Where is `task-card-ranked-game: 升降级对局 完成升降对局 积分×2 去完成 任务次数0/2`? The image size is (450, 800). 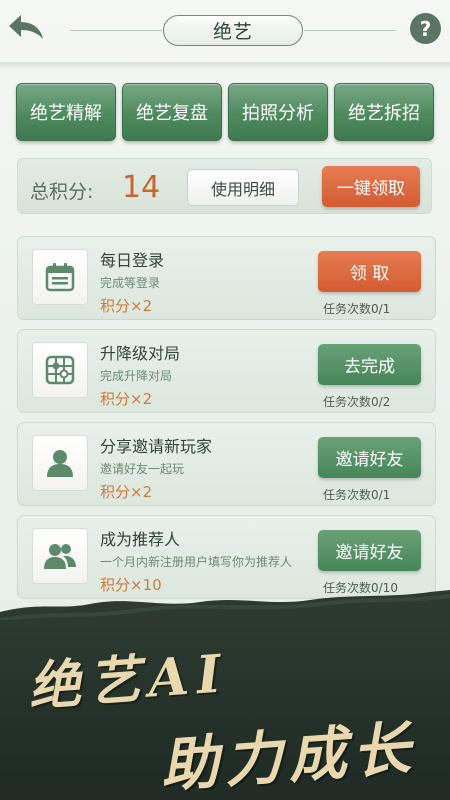 task-card-ranked-game: 升降级对局 完成升降对局 积分×2 去完成 任务次数0/2 is located at coordinates (226, 371).